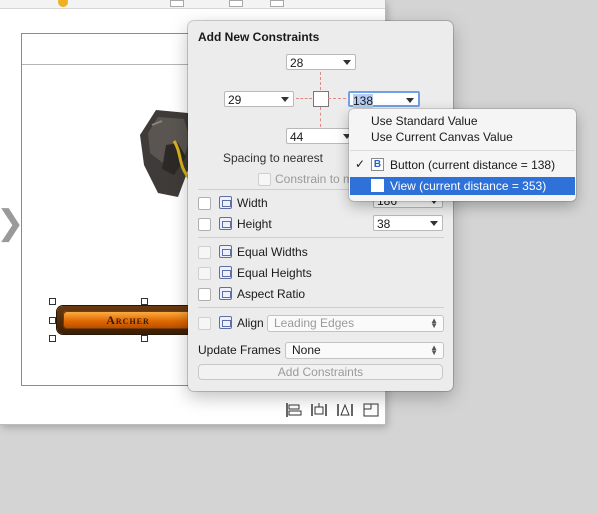 Image resolution: width=598 pixels, height=513 pixels. What do you see at coordinates (225, 272) in the screenshot?
I see `equal-heights-icon` at bounding box center [225, 272].